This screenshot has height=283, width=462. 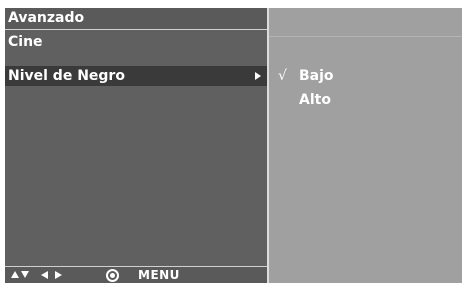 I want to click on submenu-option-alto: Alto, so click(x=365, y=100).